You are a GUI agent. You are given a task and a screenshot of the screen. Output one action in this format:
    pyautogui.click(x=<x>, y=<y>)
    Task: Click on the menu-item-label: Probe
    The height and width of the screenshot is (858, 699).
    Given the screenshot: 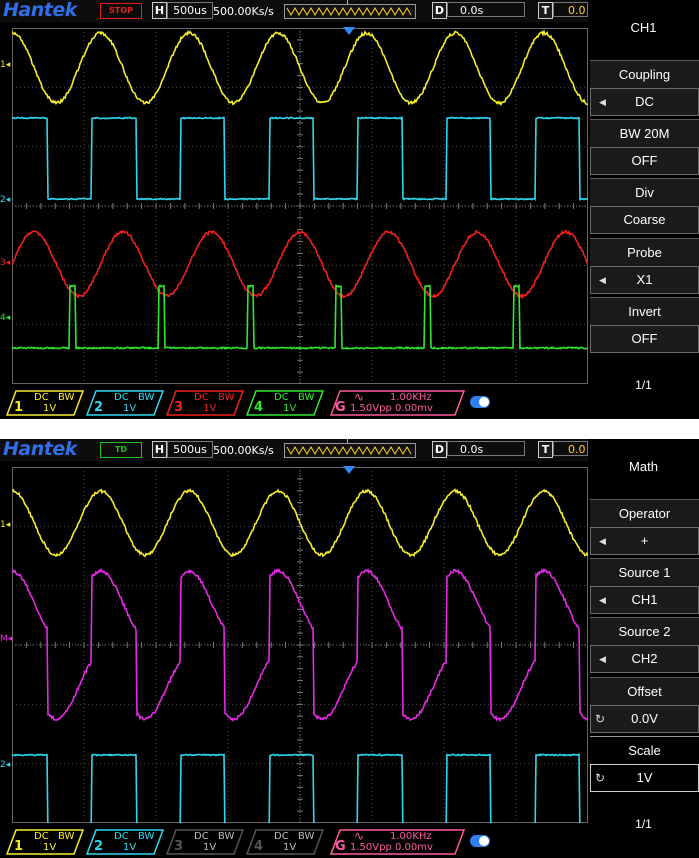 What is the action you would take?
    pyautogui.click(x=644, y=252)
    